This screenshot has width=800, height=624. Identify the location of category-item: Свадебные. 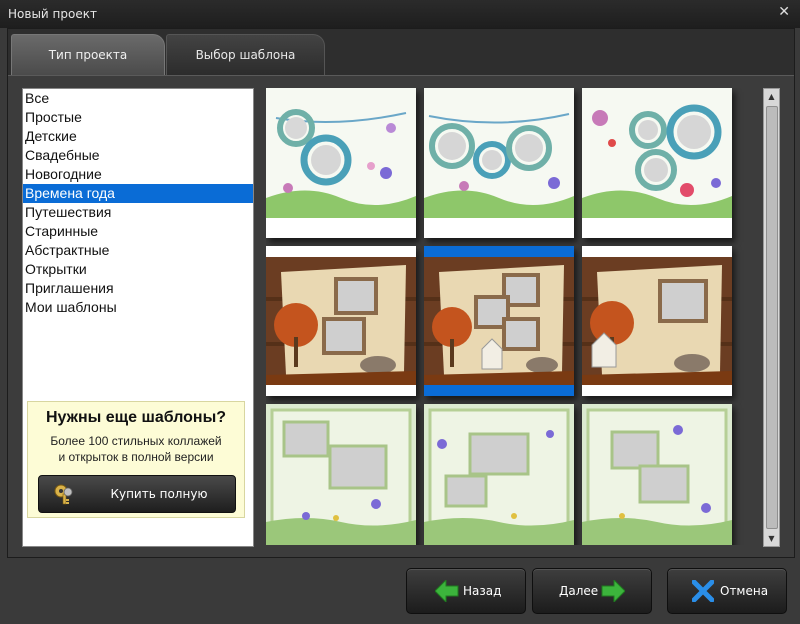
(138, 155).